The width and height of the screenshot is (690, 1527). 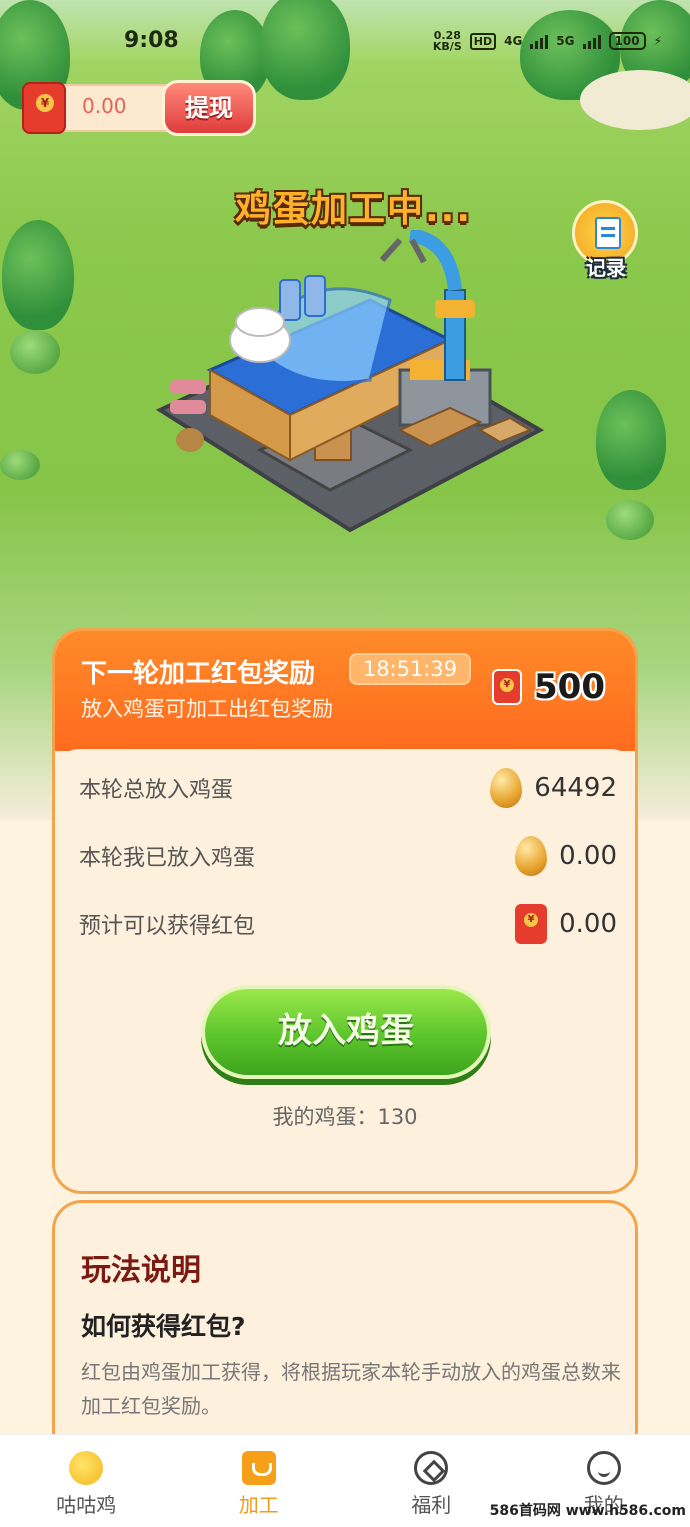 What do you see at coordinates (348, 924) in the screenshot?
I see `stat-row-expected-reward: 预计可以获得红包 0.00` at bounding box center [348, 924].